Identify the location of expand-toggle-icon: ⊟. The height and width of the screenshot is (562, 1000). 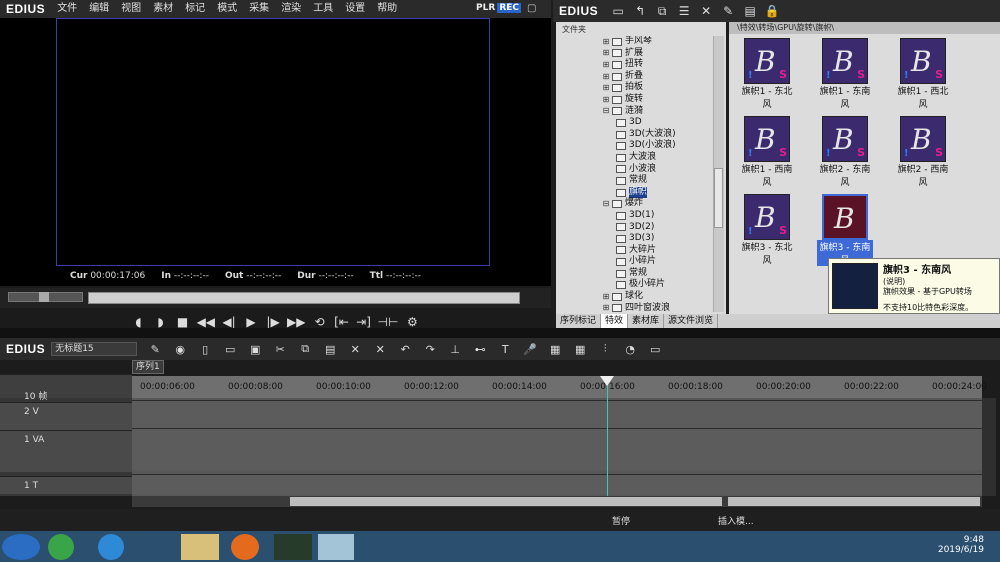
(606, 111).